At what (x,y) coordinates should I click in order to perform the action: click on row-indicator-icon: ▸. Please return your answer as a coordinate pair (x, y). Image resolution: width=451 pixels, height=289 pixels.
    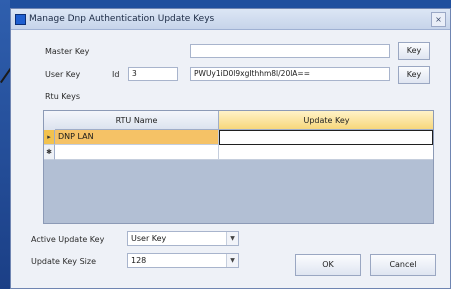
    Looking at the image, I should click on (49, 137).